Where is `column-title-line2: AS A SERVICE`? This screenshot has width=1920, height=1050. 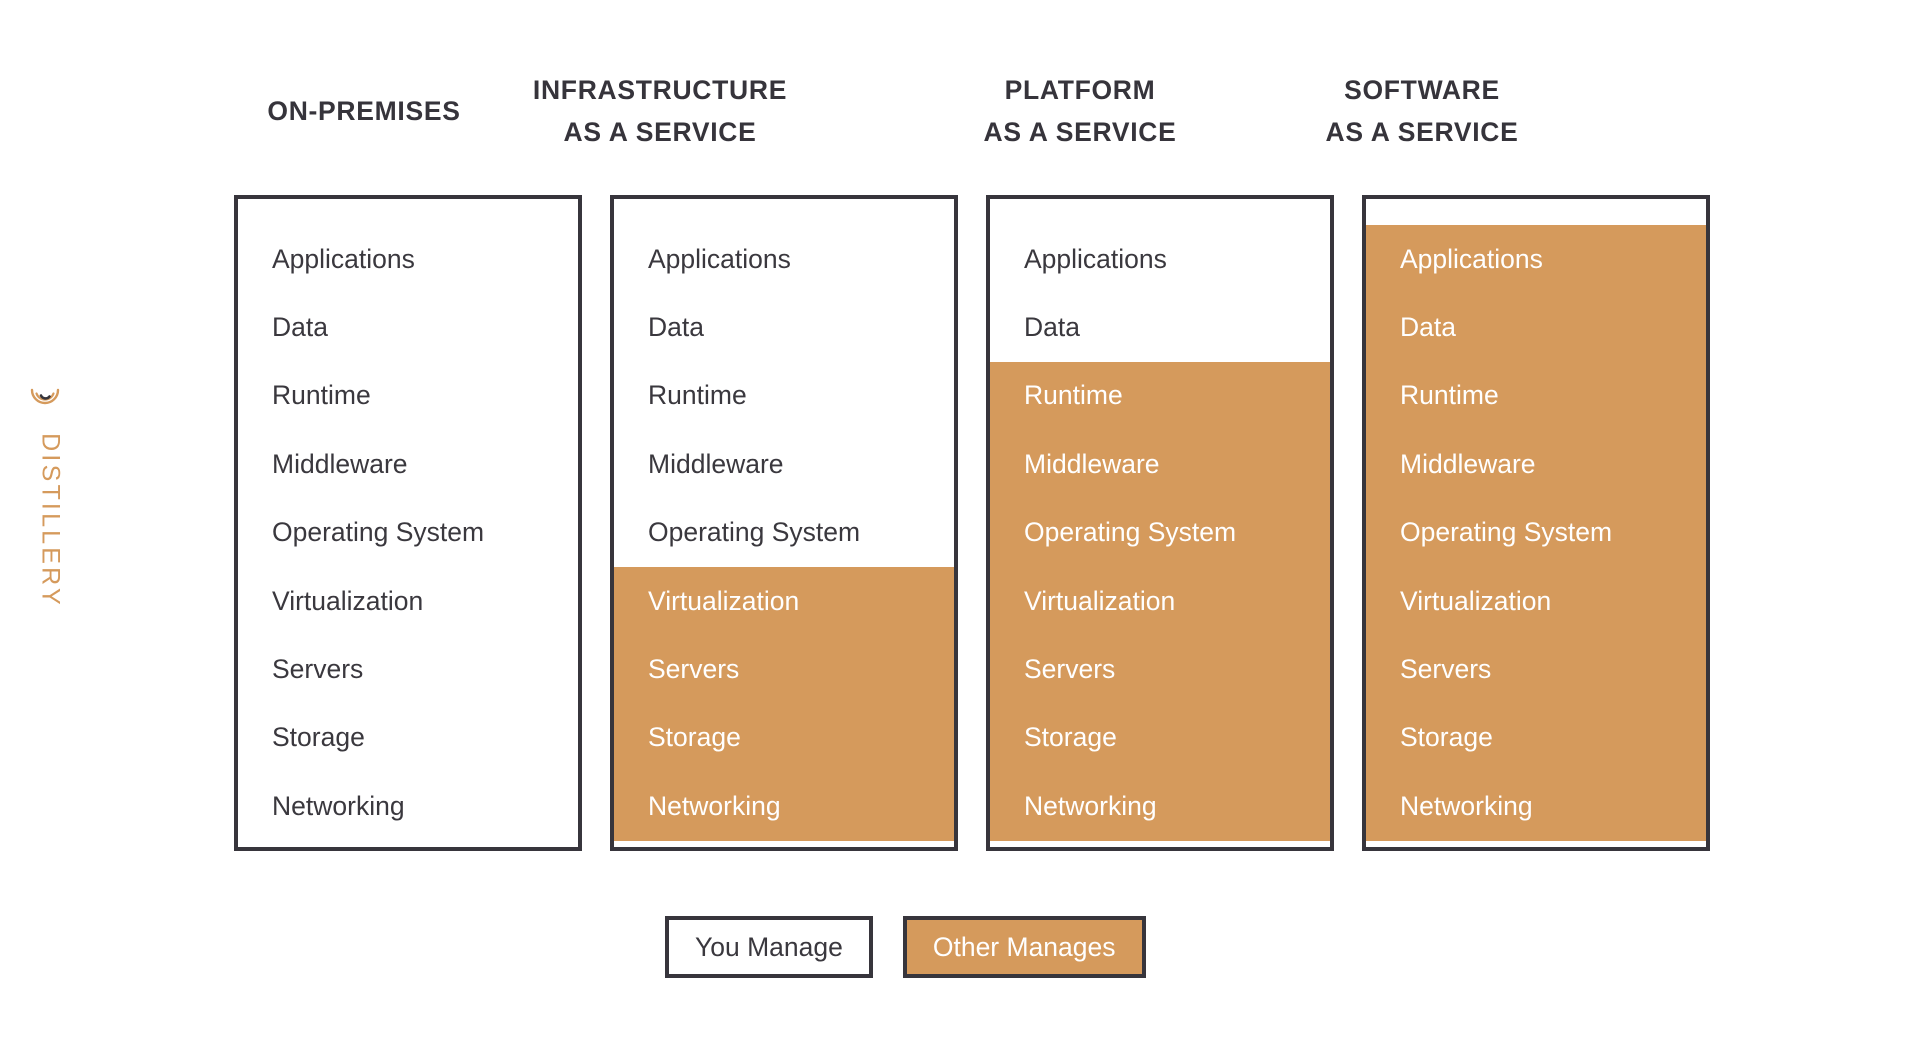
column-title-line2: AS A SERVICE is located at coordinates (1422, 132).